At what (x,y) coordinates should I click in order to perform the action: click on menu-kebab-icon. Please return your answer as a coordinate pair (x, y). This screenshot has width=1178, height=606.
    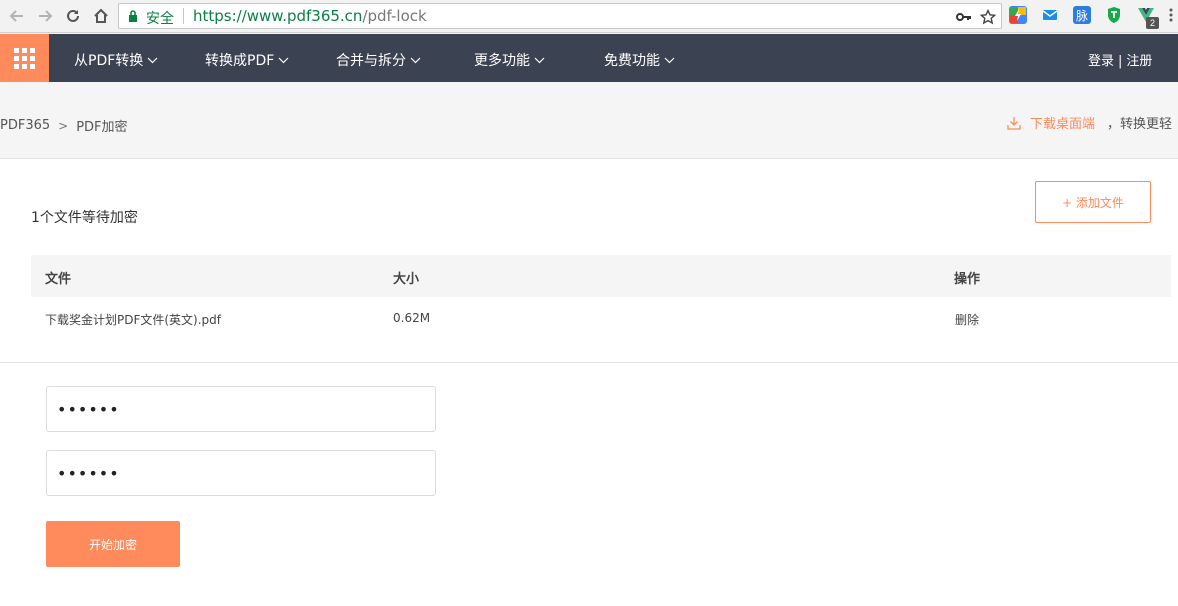
    Looking at the image, I should click on (1170, 15).